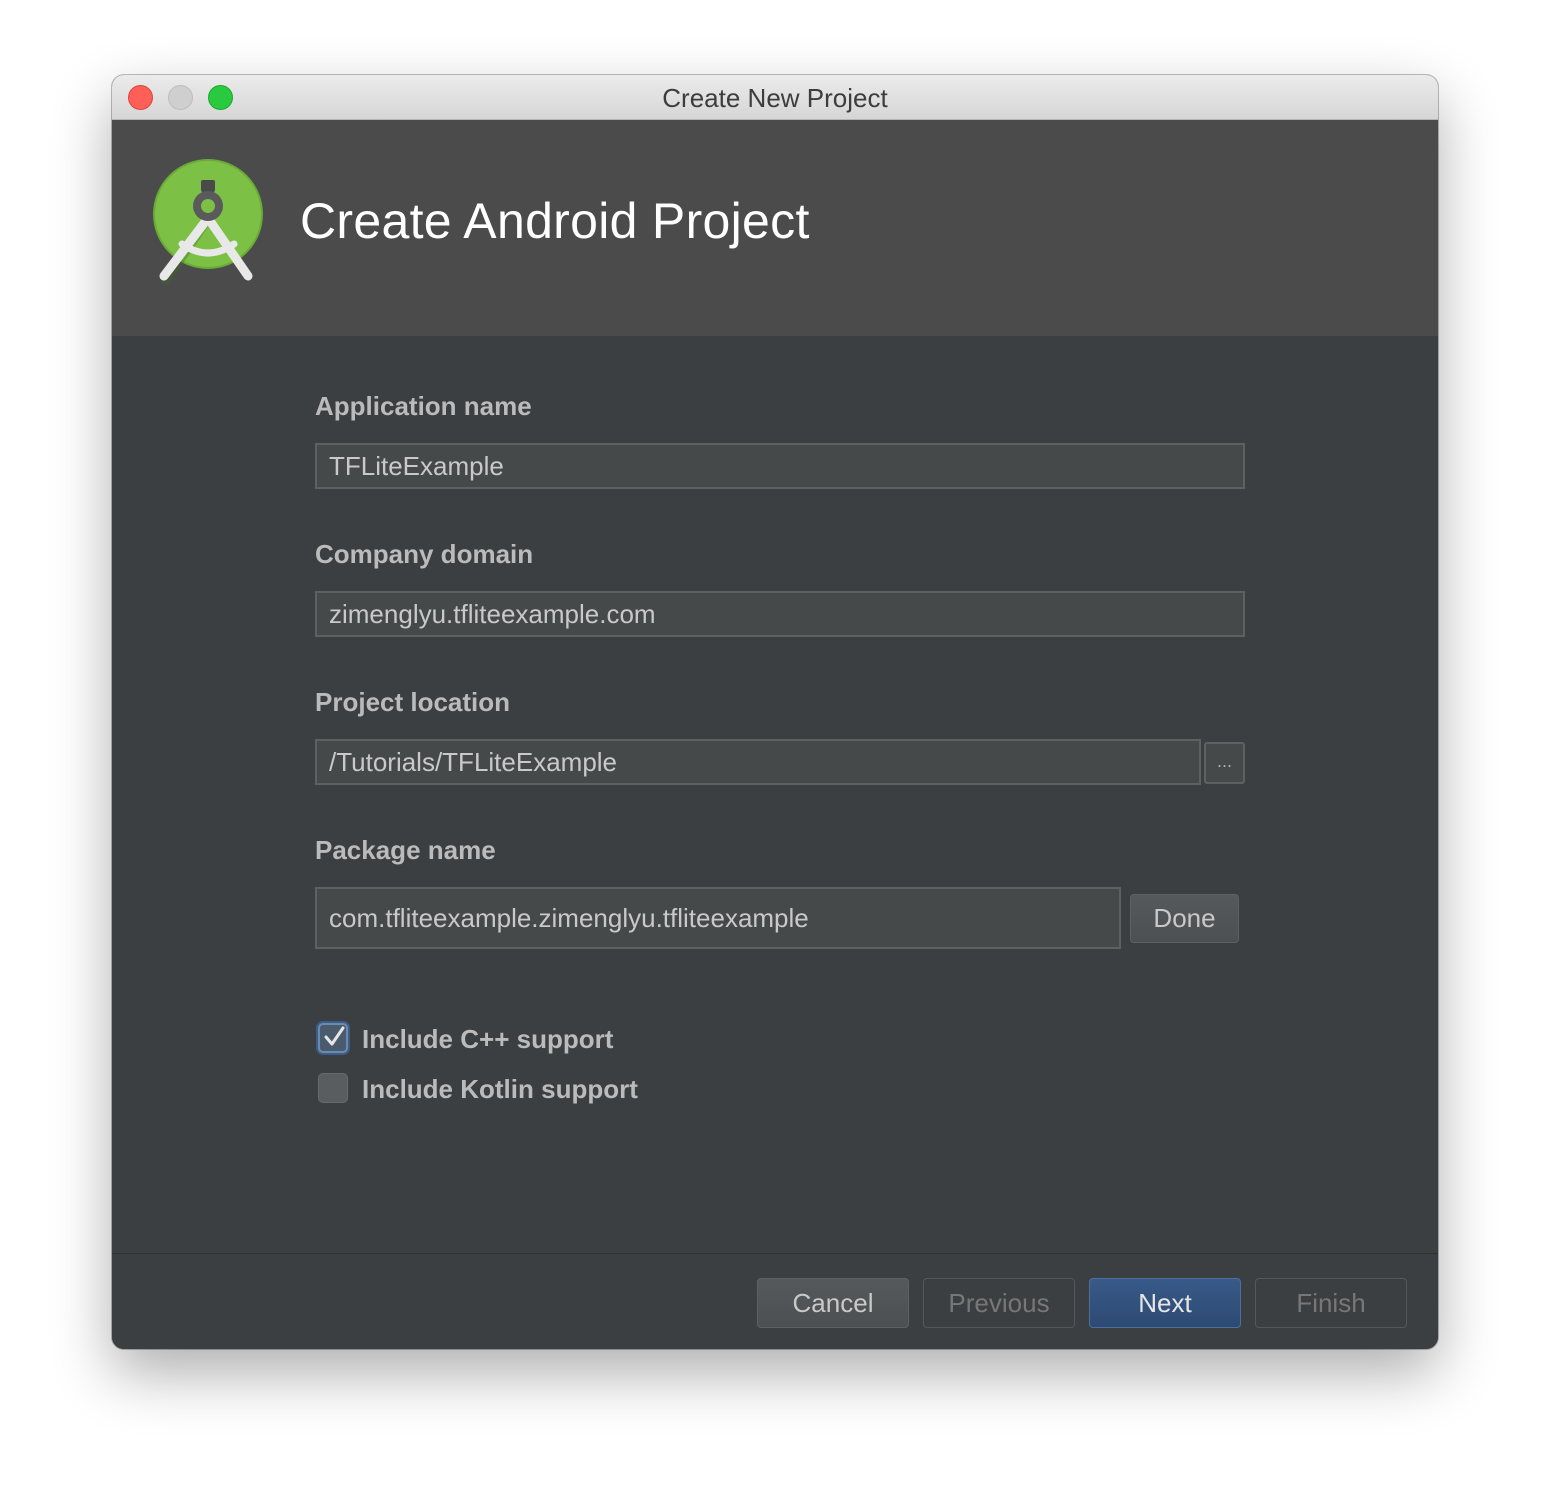  What do you see at coordinates (780, 466) in the screenshot?
I see `application-name-input` at bounding box center [780, 466].